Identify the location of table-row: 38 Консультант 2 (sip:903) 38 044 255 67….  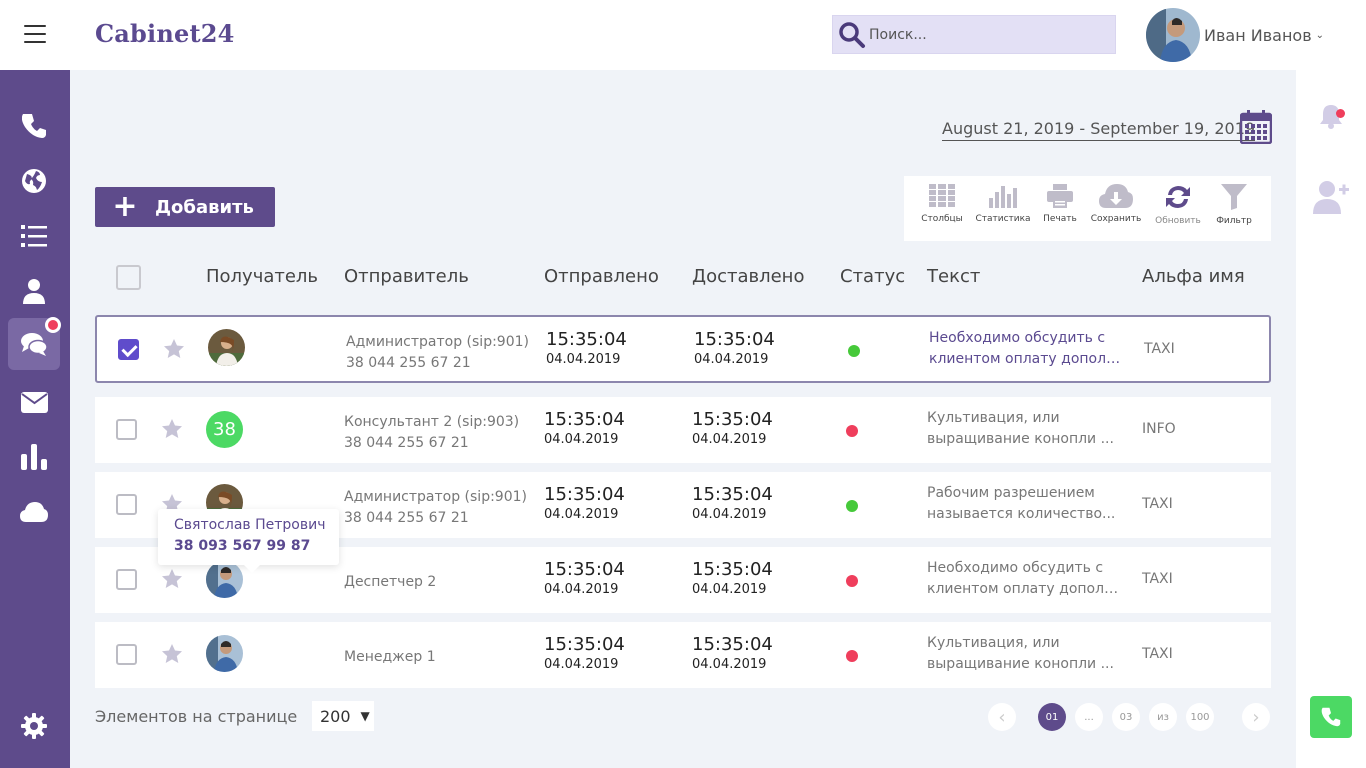
(683, 430).